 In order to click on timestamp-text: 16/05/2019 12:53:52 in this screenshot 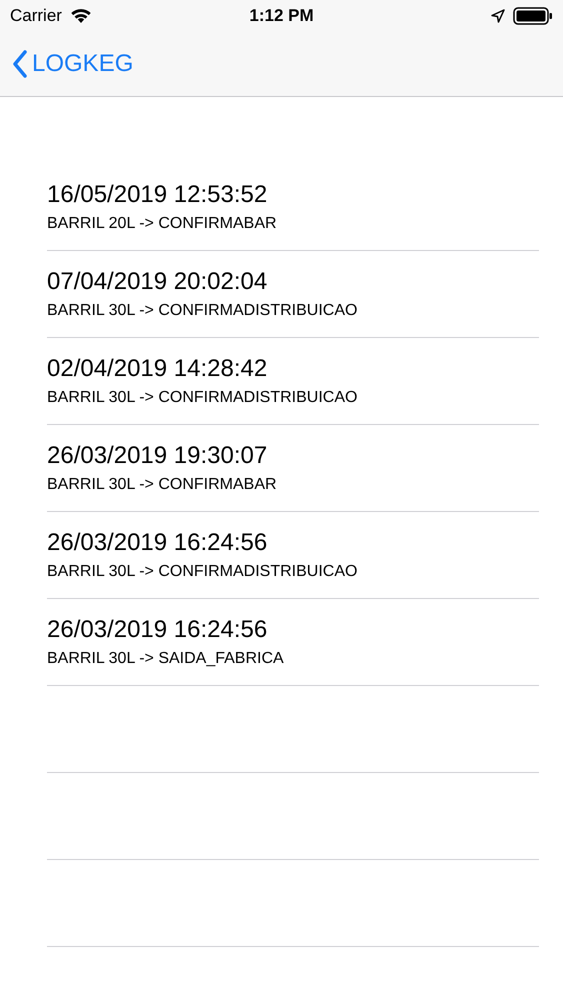, I will do `click(157, 195)`.